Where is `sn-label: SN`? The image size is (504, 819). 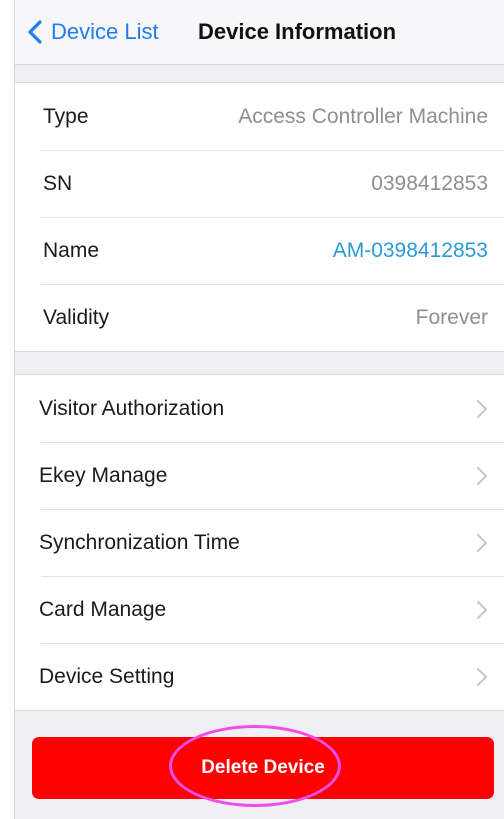 sn-label: SN is located at coordinates (58, 183).